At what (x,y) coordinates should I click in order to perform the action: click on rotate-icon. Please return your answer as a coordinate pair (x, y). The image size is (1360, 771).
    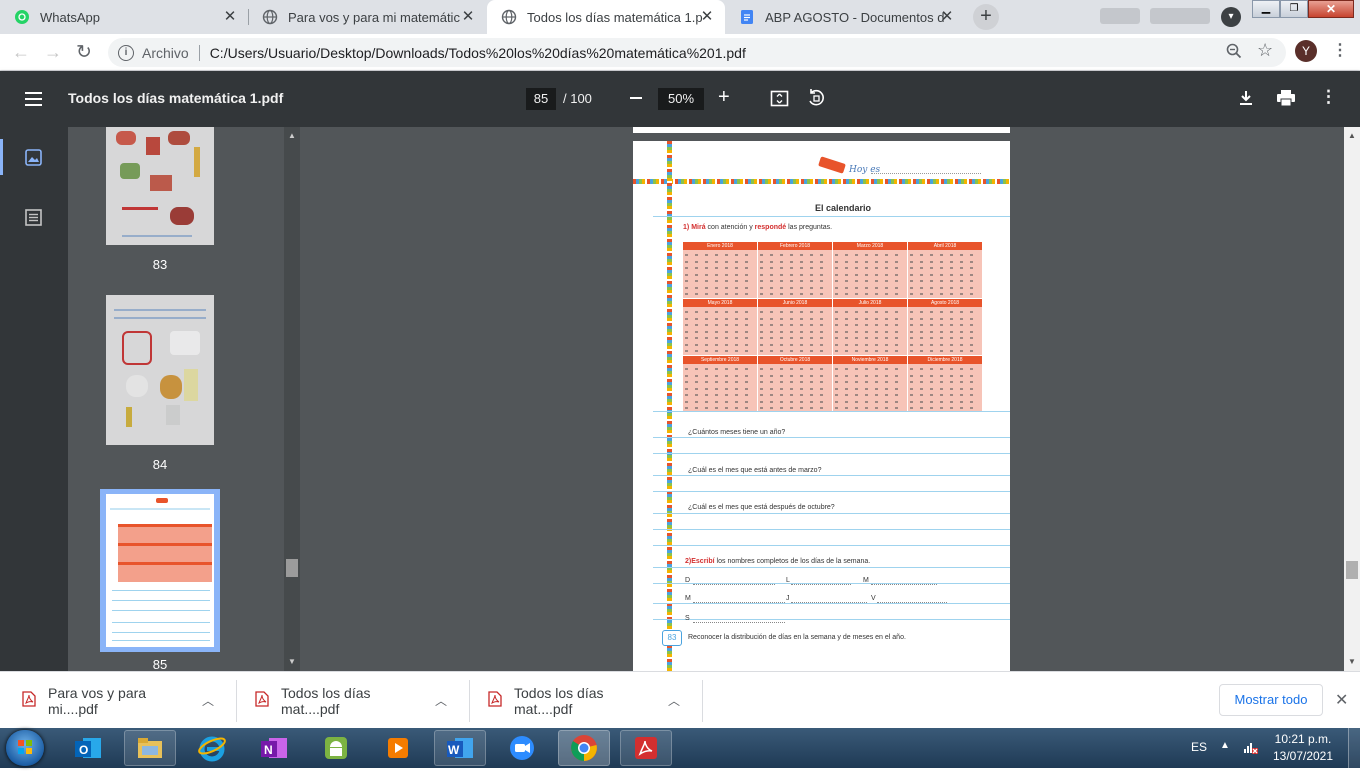
    Looking at the image, I should click on (816, 100).